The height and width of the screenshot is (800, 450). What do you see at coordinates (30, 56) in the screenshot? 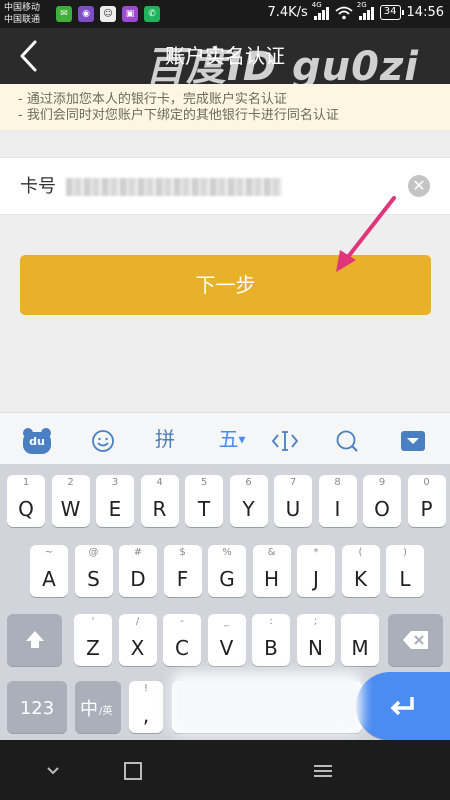
I see `back-button` at bounding box center [30, 56].